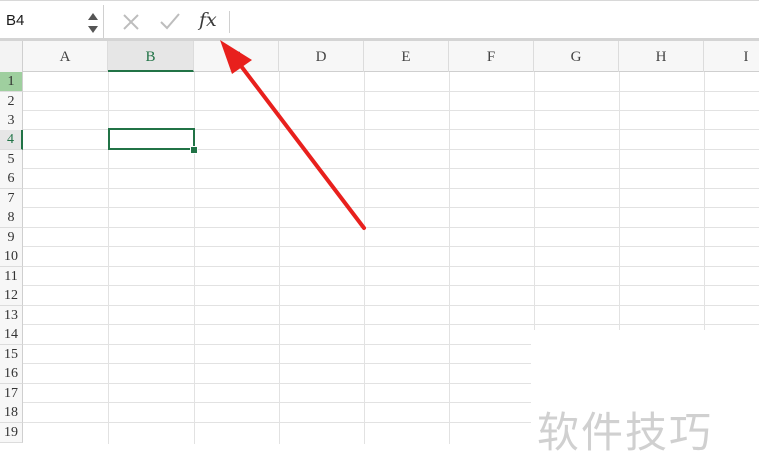 This screenshot has width=759, height=460. What do you see at coordinates (293, 135) in the screenshot?
I see `annotation-arrow-icon` at bounding box center [293, 135].